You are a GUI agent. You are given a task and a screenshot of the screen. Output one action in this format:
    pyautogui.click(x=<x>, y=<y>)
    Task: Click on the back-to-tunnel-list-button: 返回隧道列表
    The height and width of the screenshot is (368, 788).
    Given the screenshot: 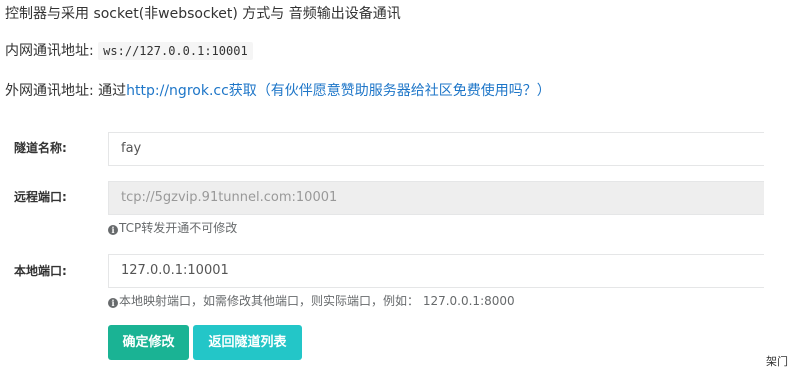 What is the action you would take?
    pyautogui.click(x=247, y=342)
    